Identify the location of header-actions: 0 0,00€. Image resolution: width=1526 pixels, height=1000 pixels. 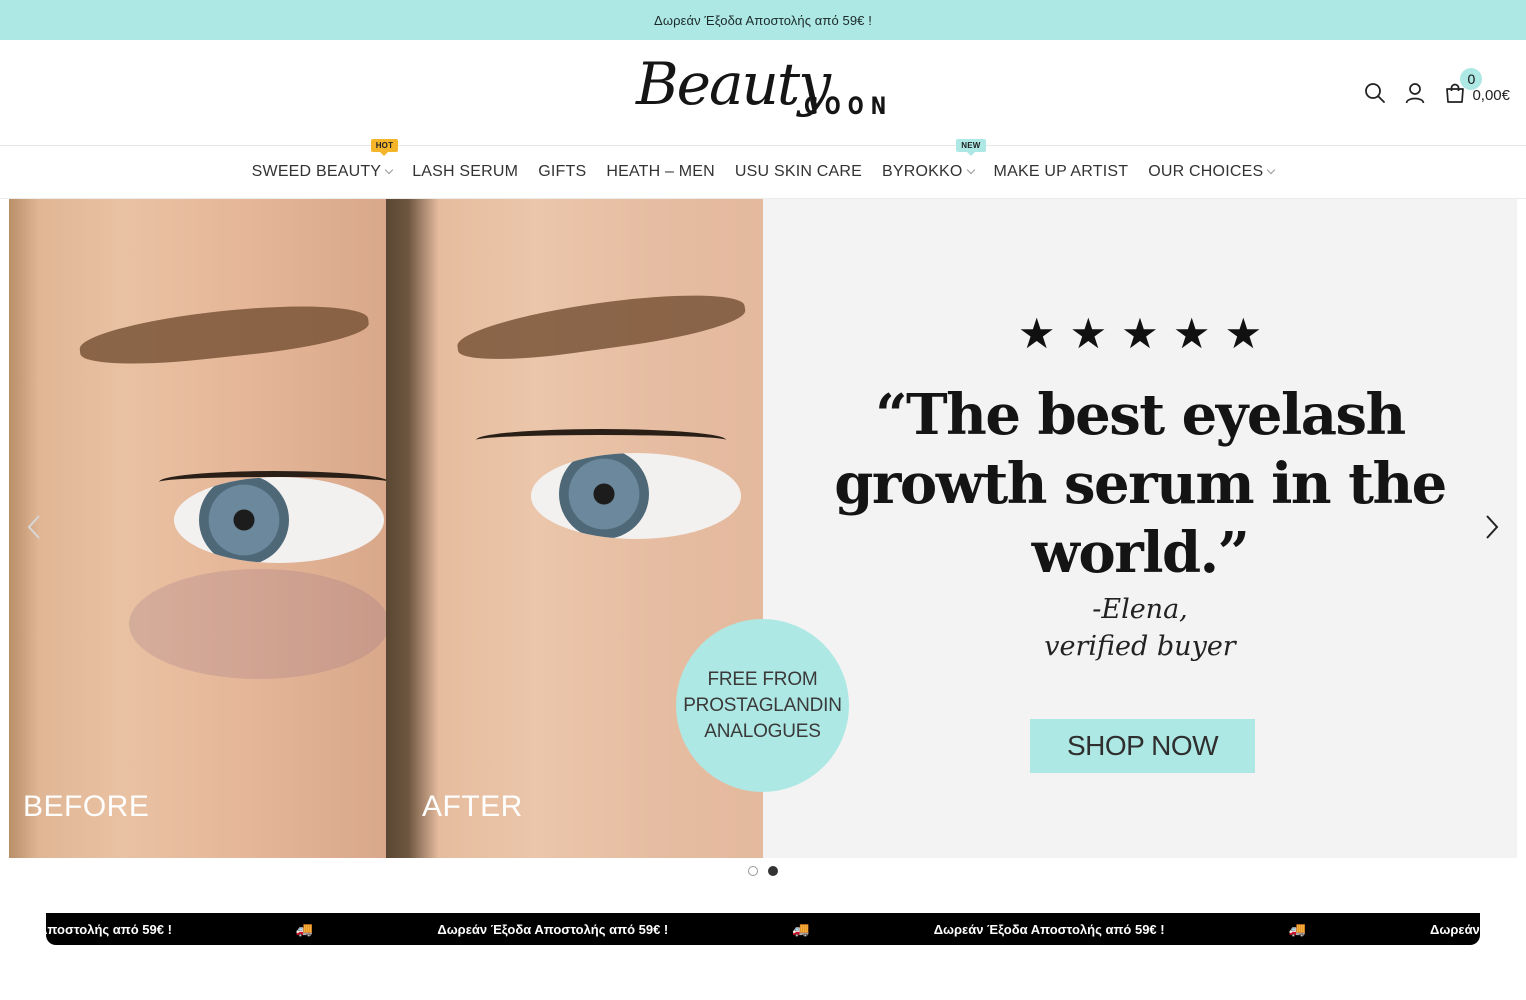
(1437, 88).